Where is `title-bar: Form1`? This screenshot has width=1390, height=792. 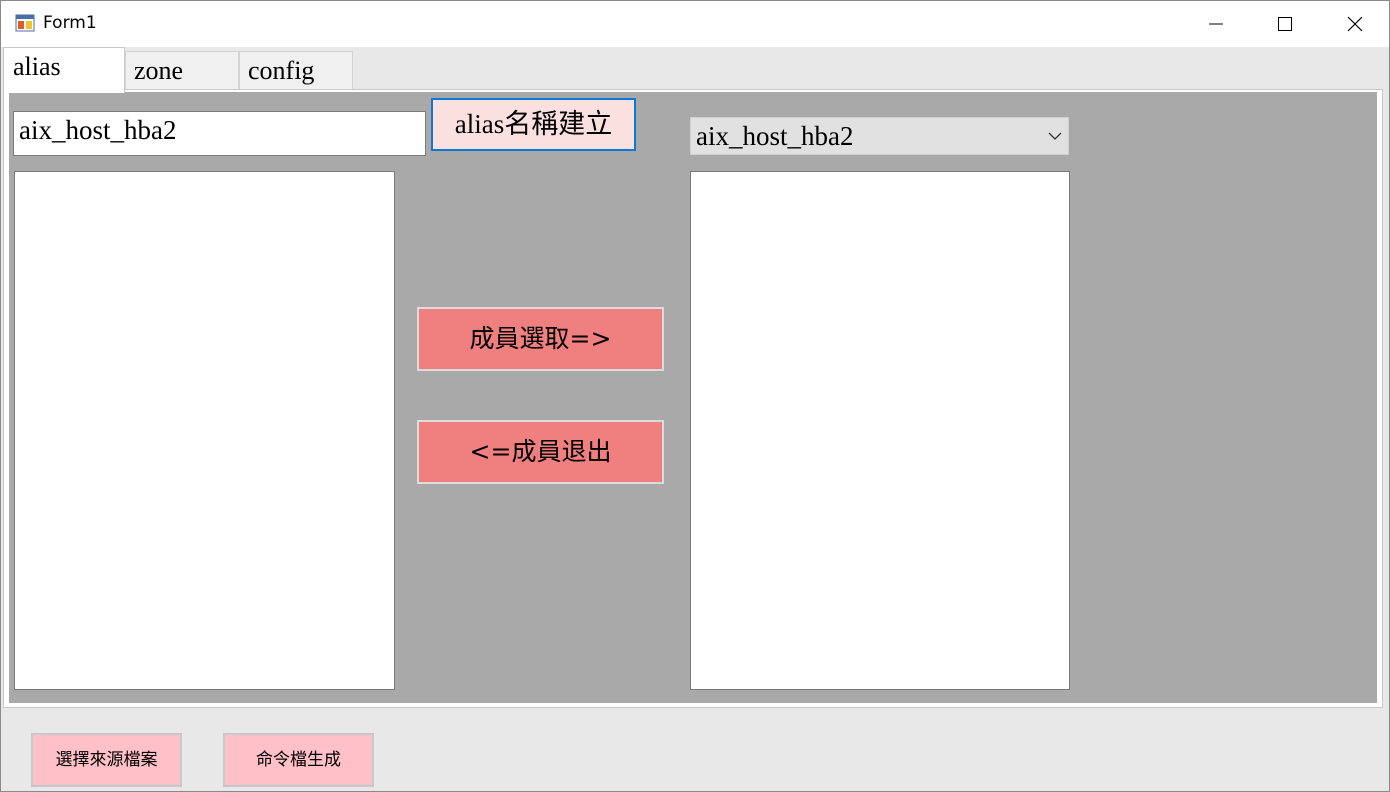
title-bar: Form1 is located at coordinates (695, 24).